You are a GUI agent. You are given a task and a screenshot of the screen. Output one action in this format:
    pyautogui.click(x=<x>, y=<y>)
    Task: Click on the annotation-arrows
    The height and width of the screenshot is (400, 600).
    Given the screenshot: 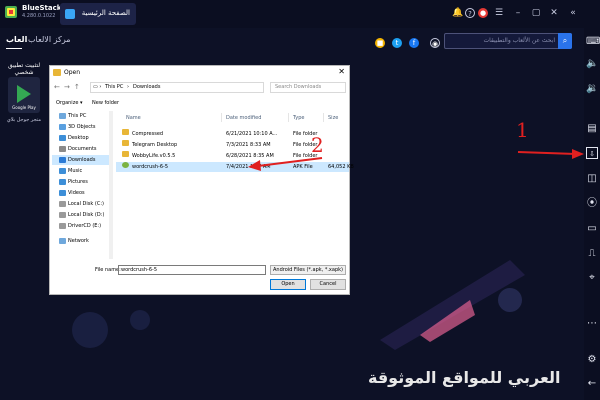 What is the action you would take?
    pyautogui.click(x=416, y=160)
    